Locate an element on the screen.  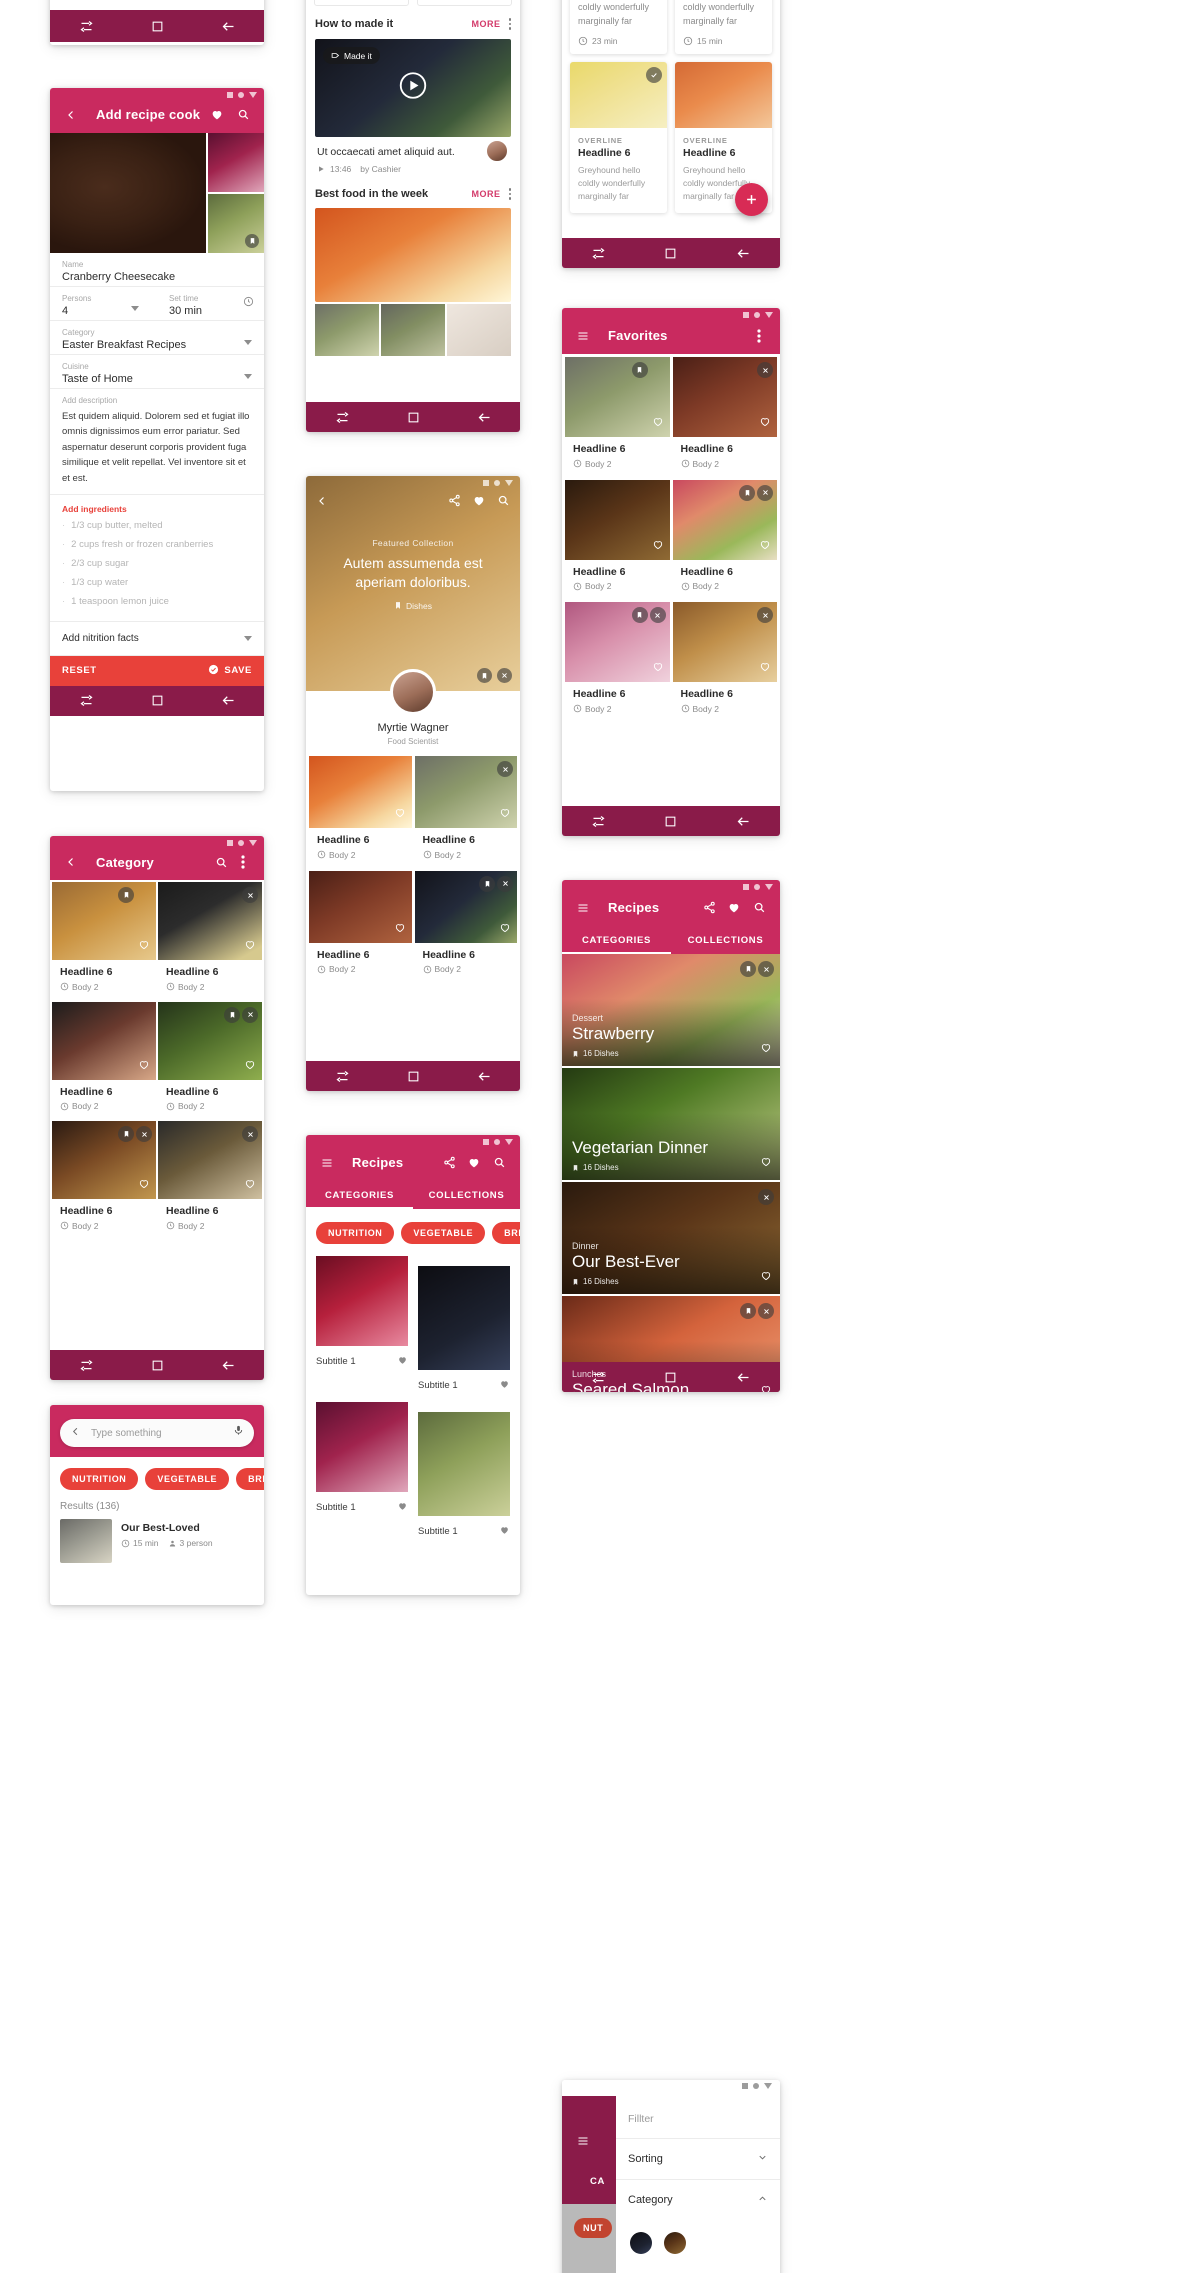
best-food-photo is located at coordinates (413, 255).